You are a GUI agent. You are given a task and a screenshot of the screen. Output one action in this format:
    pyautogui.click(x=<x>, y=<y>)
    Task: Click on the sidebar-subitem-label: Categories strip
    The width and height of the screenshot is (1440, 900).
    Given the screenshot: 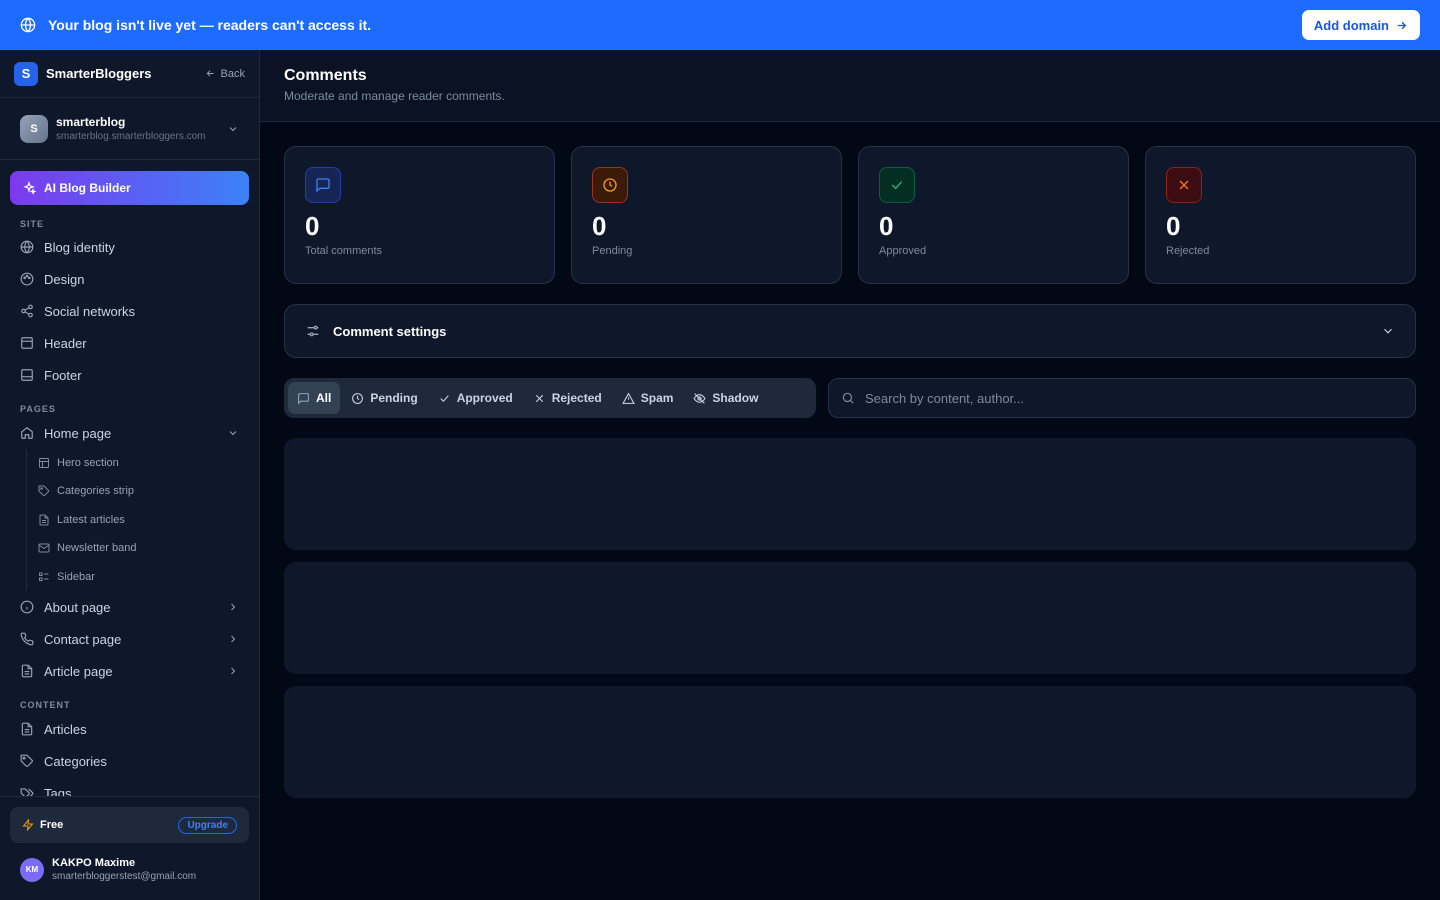 What is the action you would take?
    pyautogui.click(x=96, y=491)
    